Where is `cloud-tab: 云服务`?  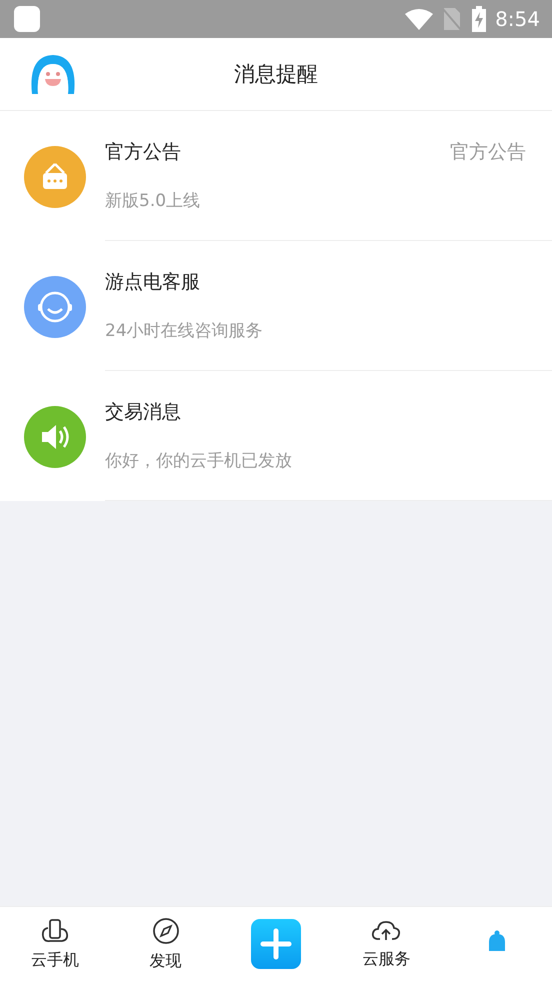
cloud-tab: 云服务 is located at coordinates (386, 944).